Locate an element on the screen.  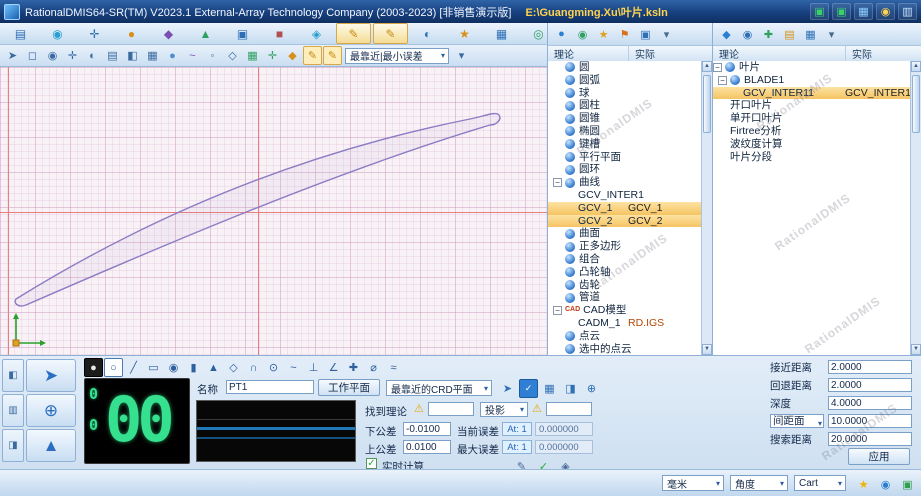
actual-column-header: 实际 is located at coordinates (883, 53).